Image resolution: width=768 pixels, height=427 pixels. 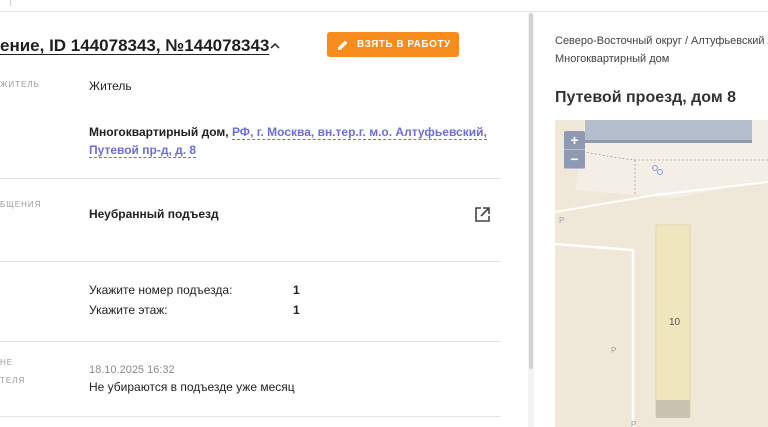 What do you see at coordinates (192, 387) in the screenshot?
I see `comment-text: Не убираются в подъезде уже месяц` at bounding box center [192, 387].